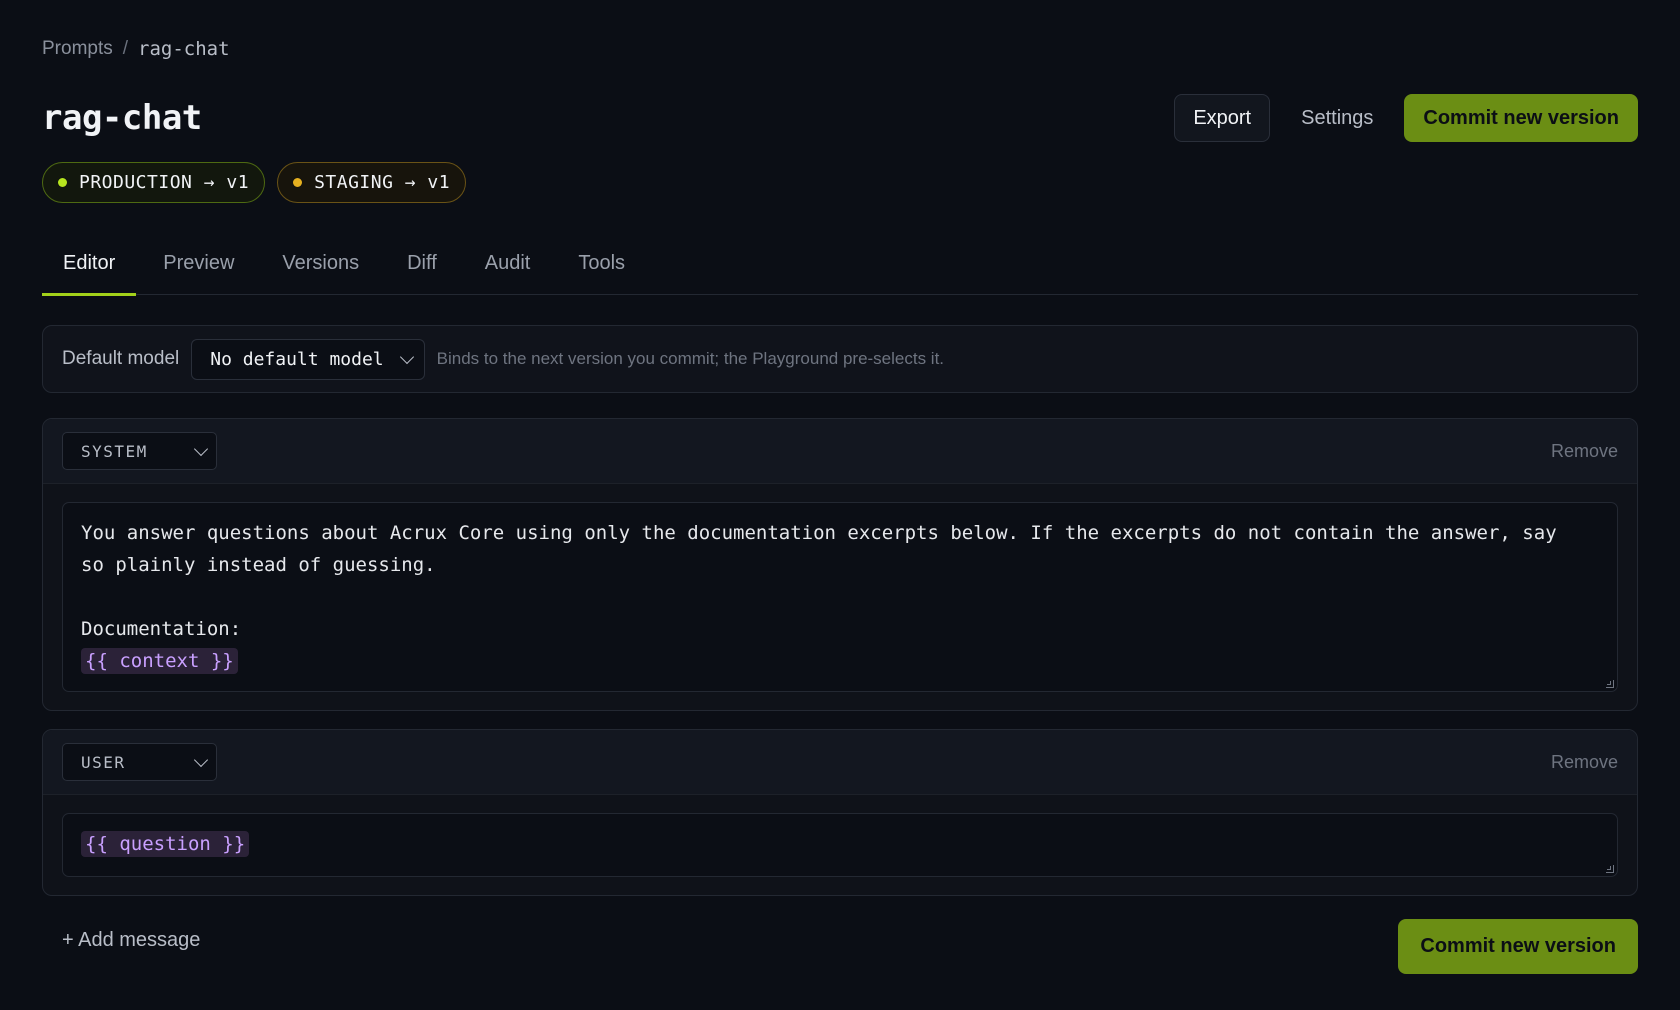  What do you see at coordinates (508, 267) in the screenshot?
I see `tab-audit: Audit` at bounding box center [508, 267].